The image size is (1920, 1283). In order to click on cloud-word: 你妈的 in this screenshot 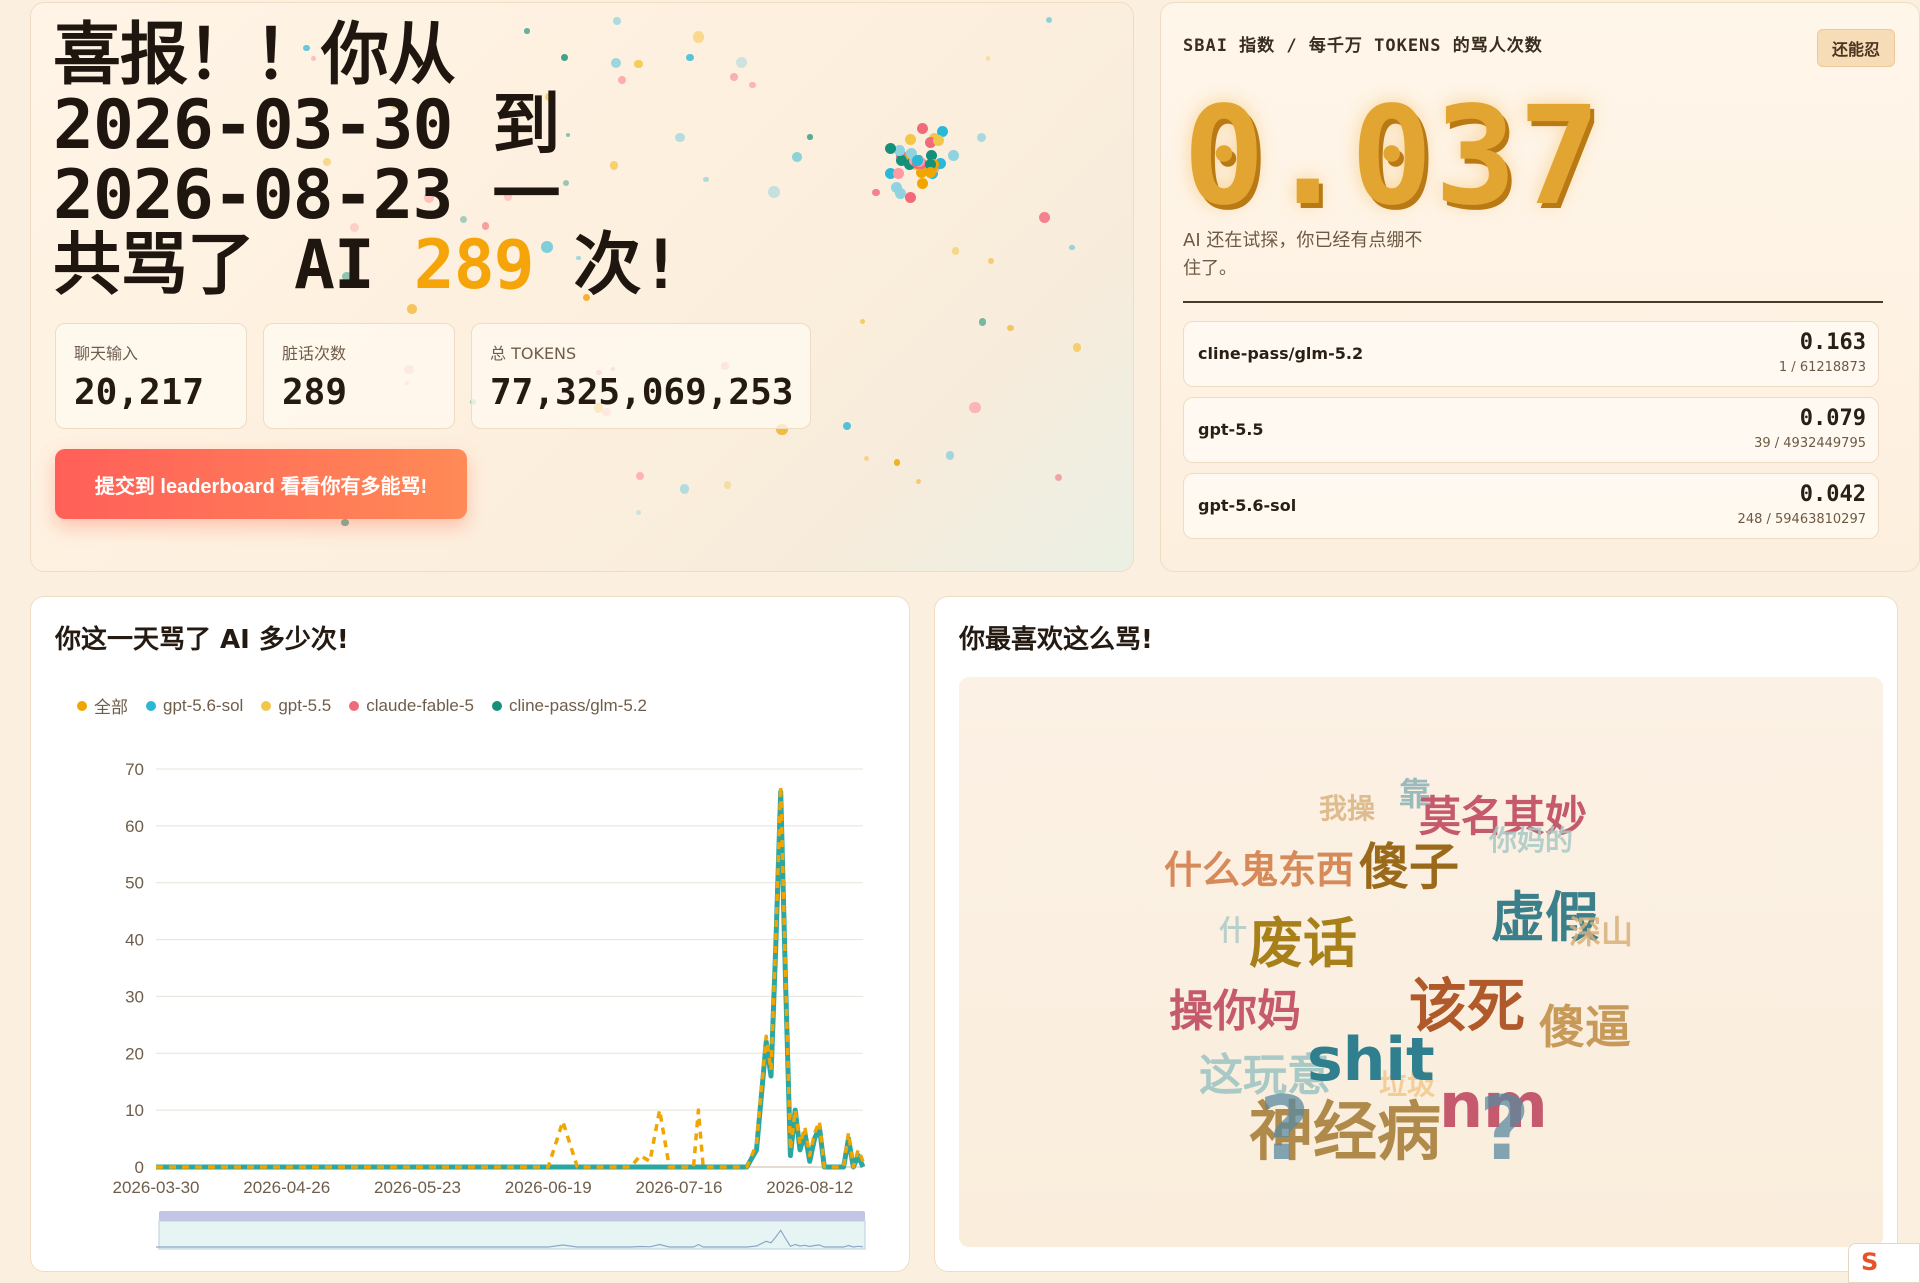, I will do `click(1531, 840)`.